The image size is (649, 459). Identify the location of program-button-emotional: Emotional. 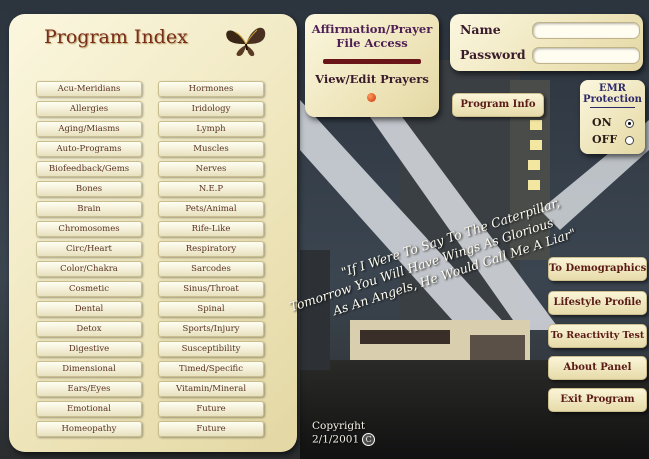
(89, 409).